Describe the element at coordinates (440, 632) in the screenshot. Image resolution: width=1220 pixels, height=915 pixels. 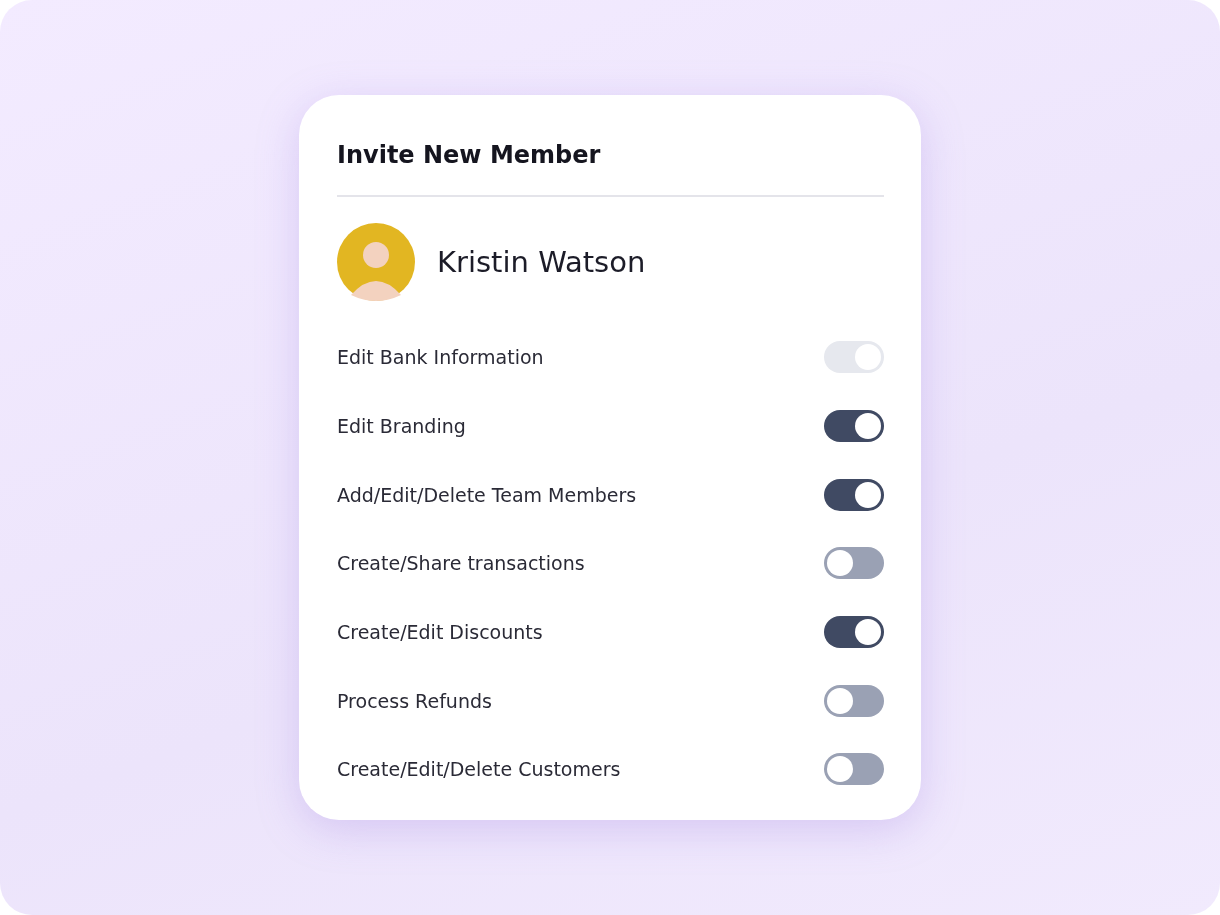
I see `permission-label: Create/Edit Discounts` at that location.